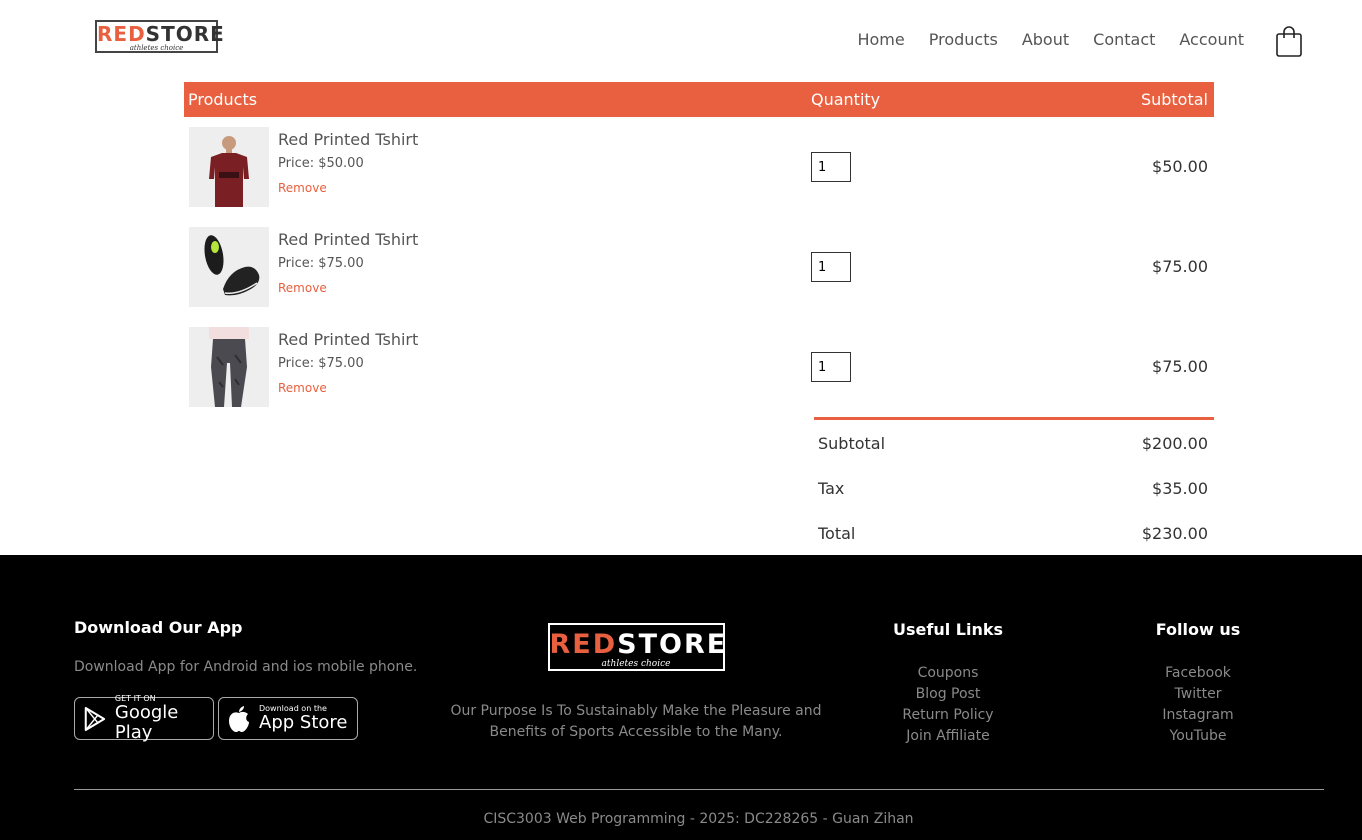 This screenshot has width=1362, height=840. I want to click on nav-contact: Contact, so click(1124, 40).